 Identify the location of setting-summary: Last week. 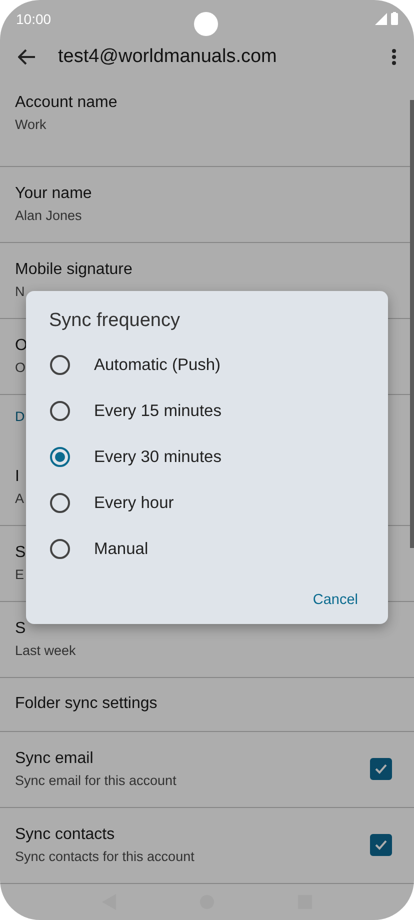
(45, 650).